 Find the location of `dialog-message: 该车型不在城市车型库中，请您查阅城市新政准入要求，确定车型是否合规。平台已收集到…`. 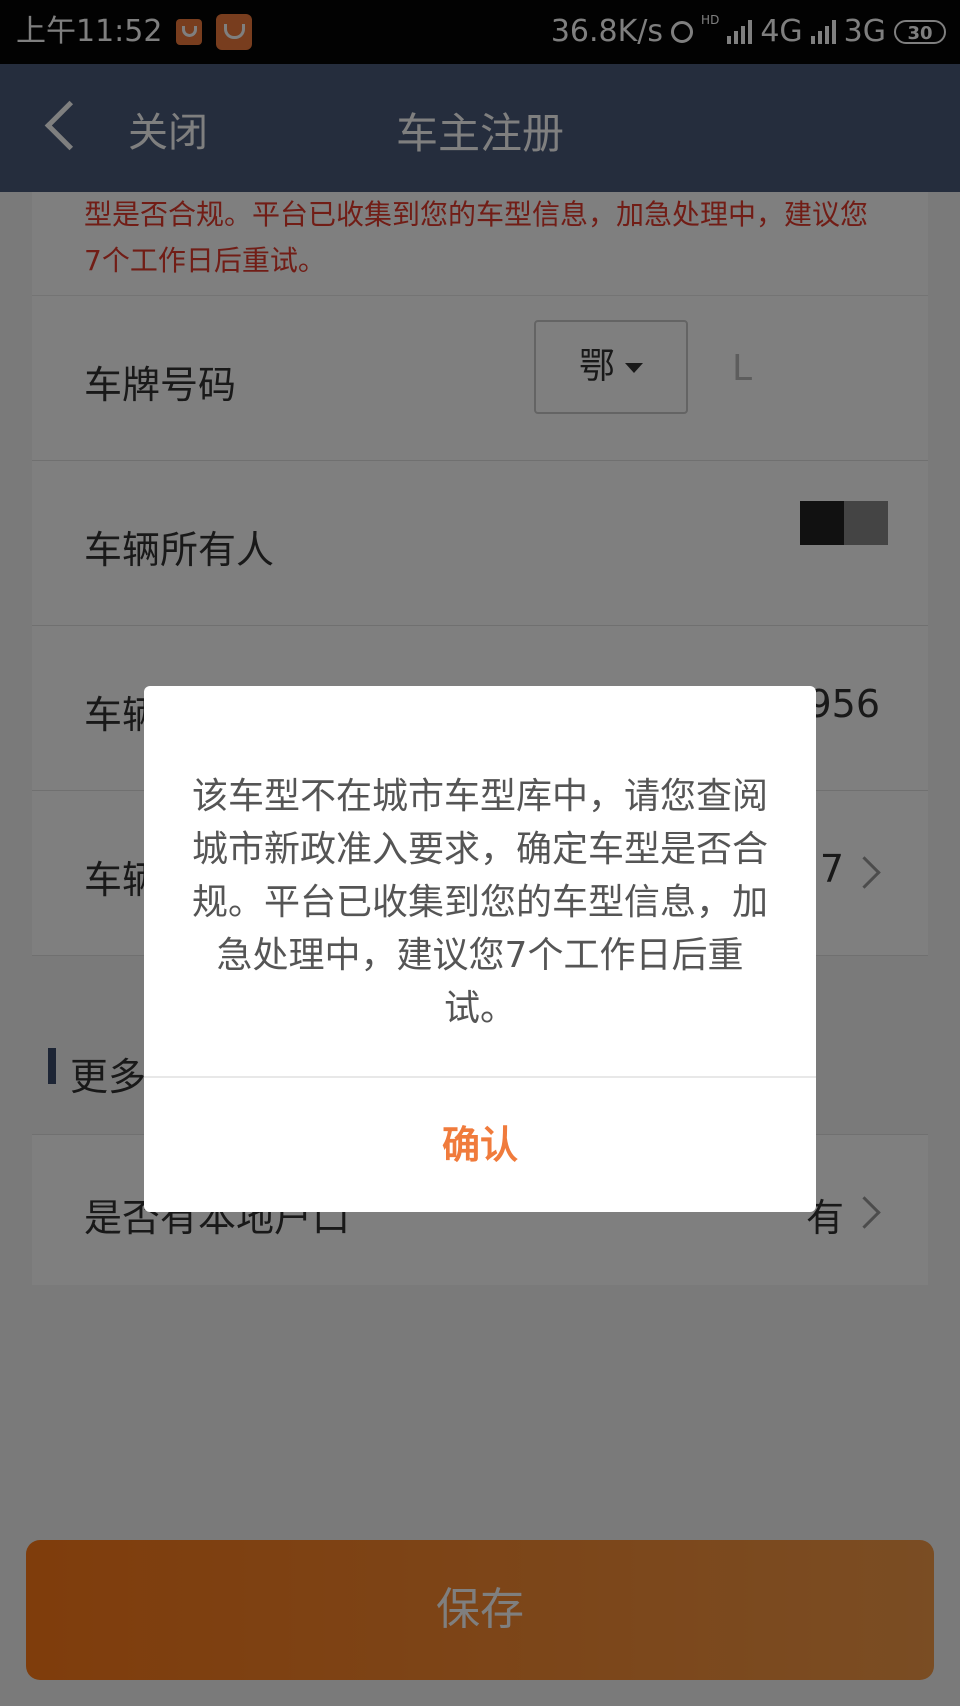

dialog-message: 该车型不在城市车型库中，请您查阅城市新政准入要求，确定车型是否合规。平台已收集到… is located at coordinates (479, 902).